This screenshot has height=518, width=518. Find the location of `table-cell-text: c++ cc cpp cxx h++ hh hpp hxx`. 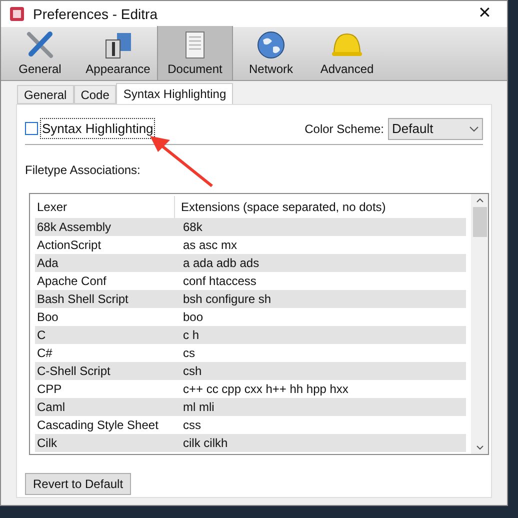

table-cell-text: c++ cc cpp cxx h++ hh hpp hxx is located at coordinates (266, 389).